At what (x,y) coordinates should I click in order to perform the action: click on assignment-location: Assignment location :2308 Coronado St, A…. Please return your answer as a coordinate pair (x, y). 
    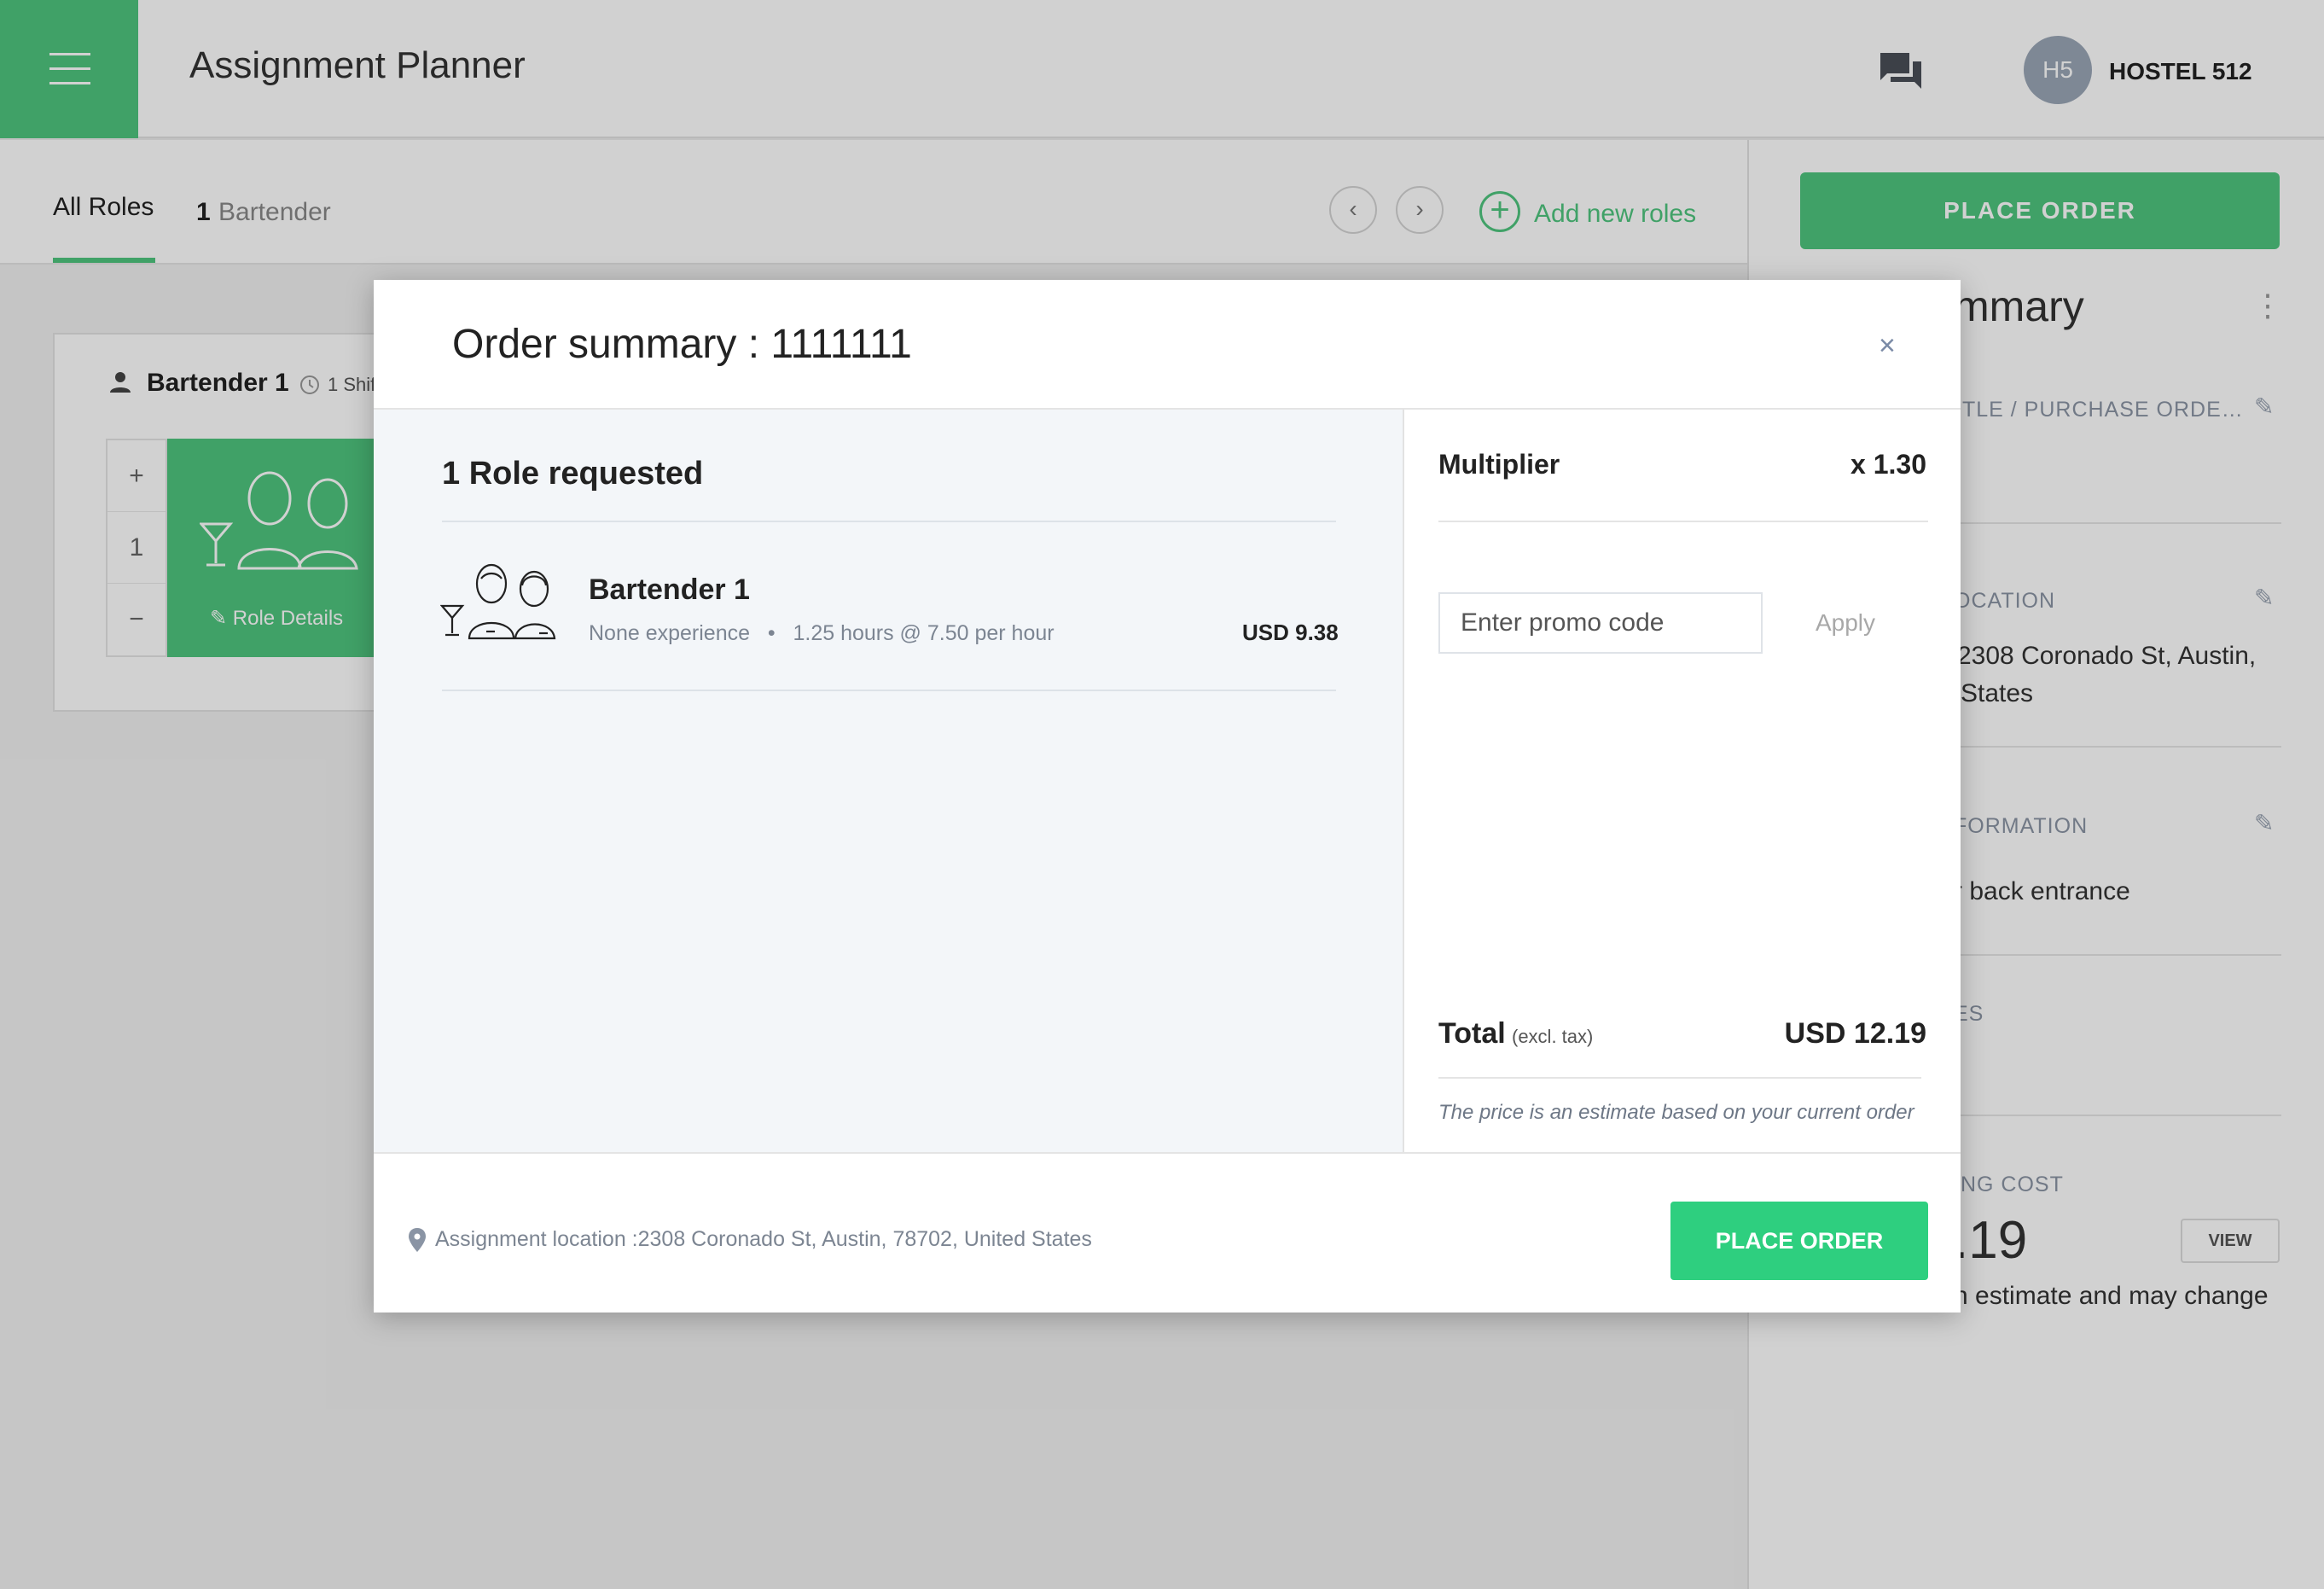
    Looking at the image, I should click on (763, 1239).